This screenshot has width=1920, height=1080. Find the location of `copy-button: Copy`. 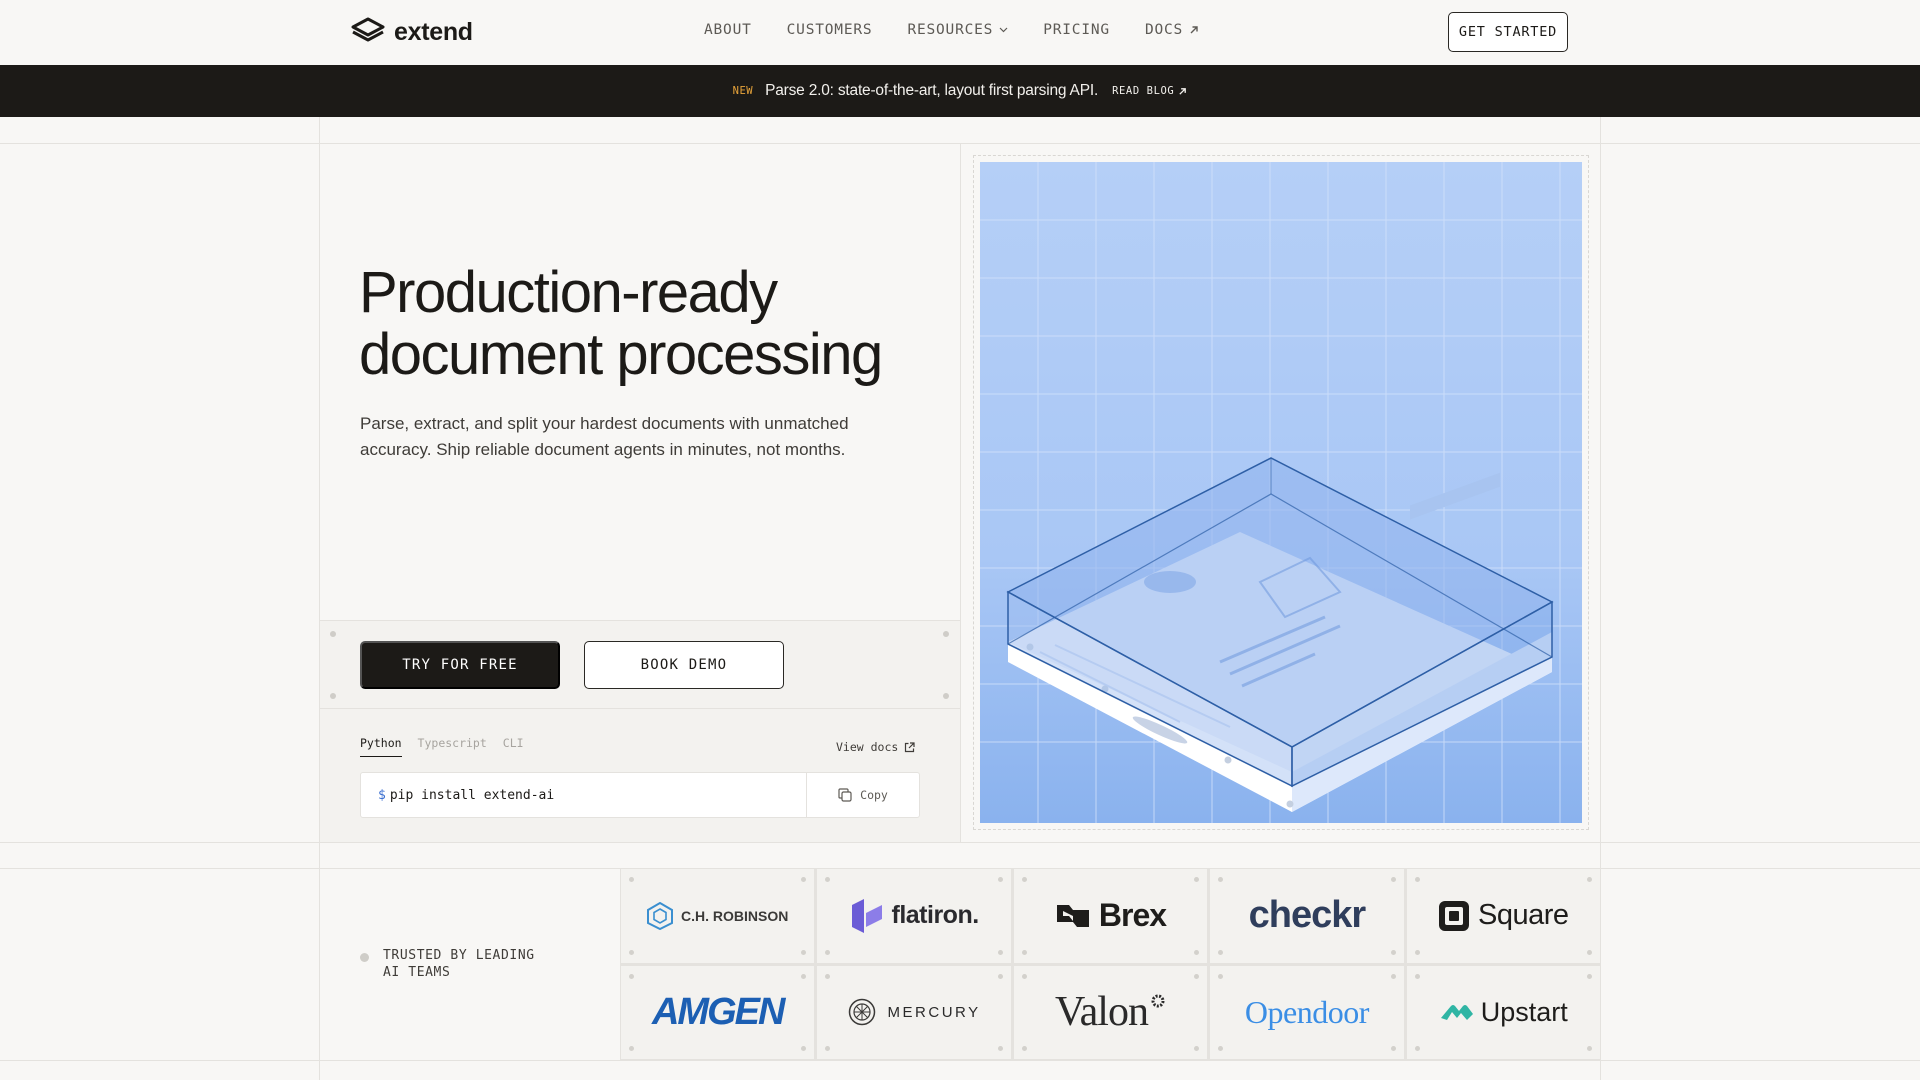

copy-button: Copy is located at coordinates (862, 795).